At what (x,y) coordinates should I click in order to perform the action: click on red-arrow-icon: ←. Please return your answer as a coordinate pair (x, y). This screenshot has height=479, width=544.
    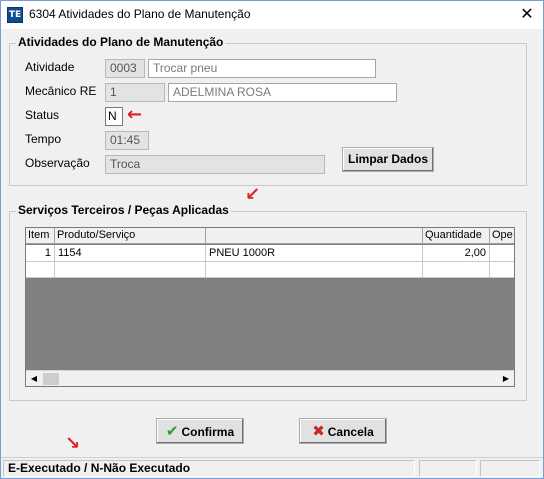
    Looking at the image, I should click on (135, 114).